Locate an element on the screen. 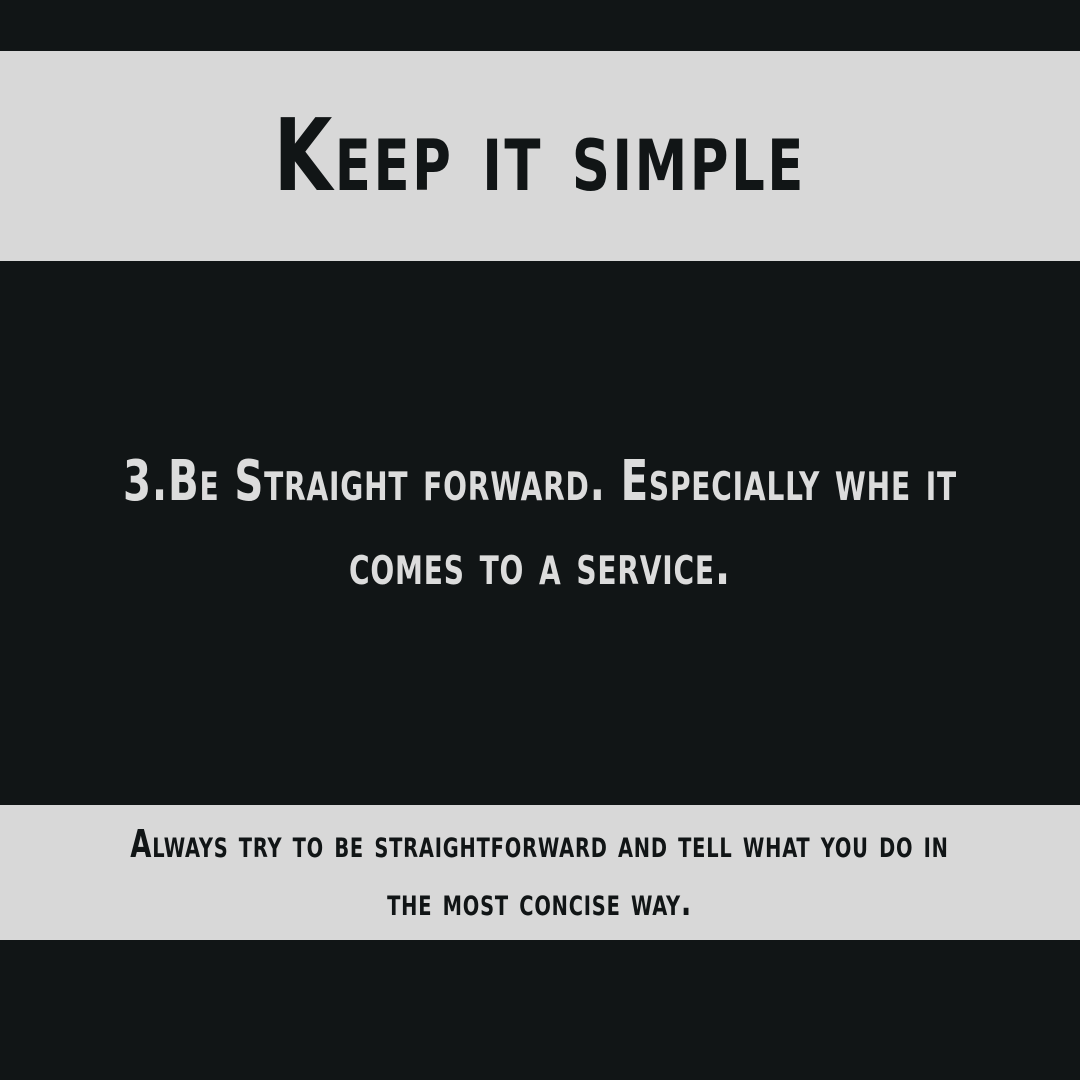 This screenshot has height=1080, width=1080. main-point-line-1: 3.Be Straight forward. Especially whe it is located at coordinates (540, 481).